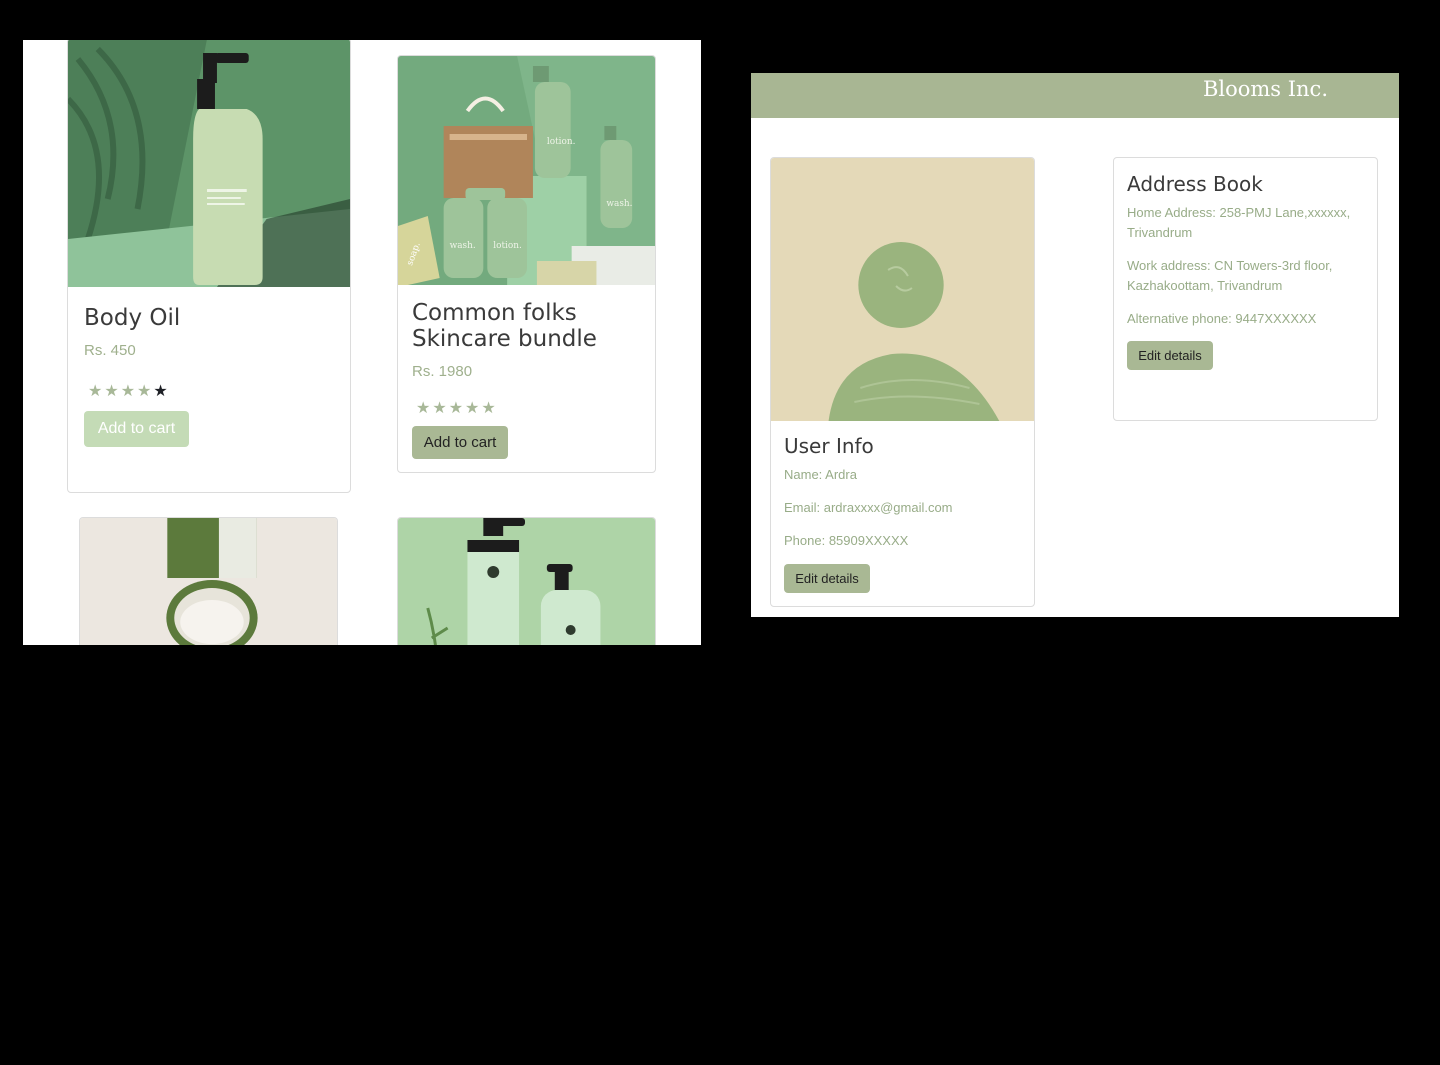  What do you see at coordinates (827, 578) in the screenshot?
I see `edit-user-details-button: Edit details` at bounding box center [827, 578].